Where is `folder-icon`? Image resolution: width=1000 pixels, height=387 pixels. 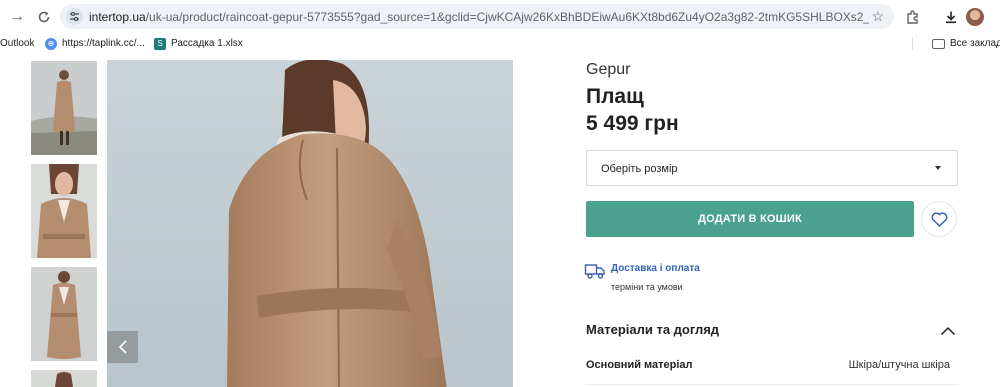 folder-icon is located at coordinates (938, 44).